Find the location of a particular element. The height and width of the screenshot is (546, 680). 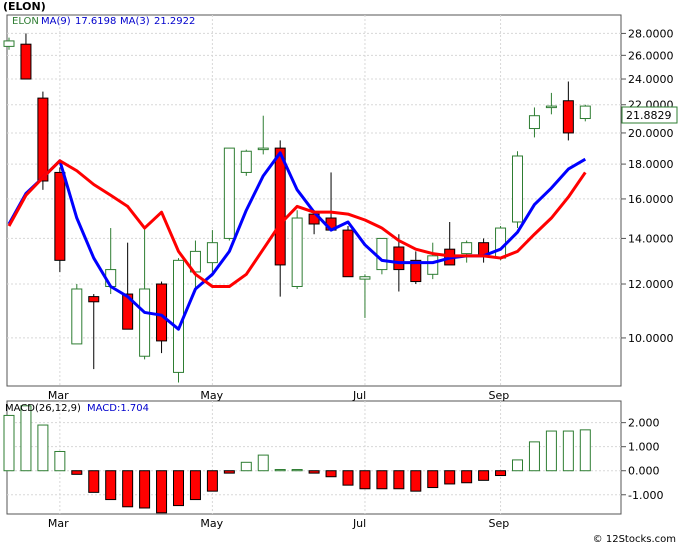

price-tick-label: 12.0000 is located at coordinates (651, 284).